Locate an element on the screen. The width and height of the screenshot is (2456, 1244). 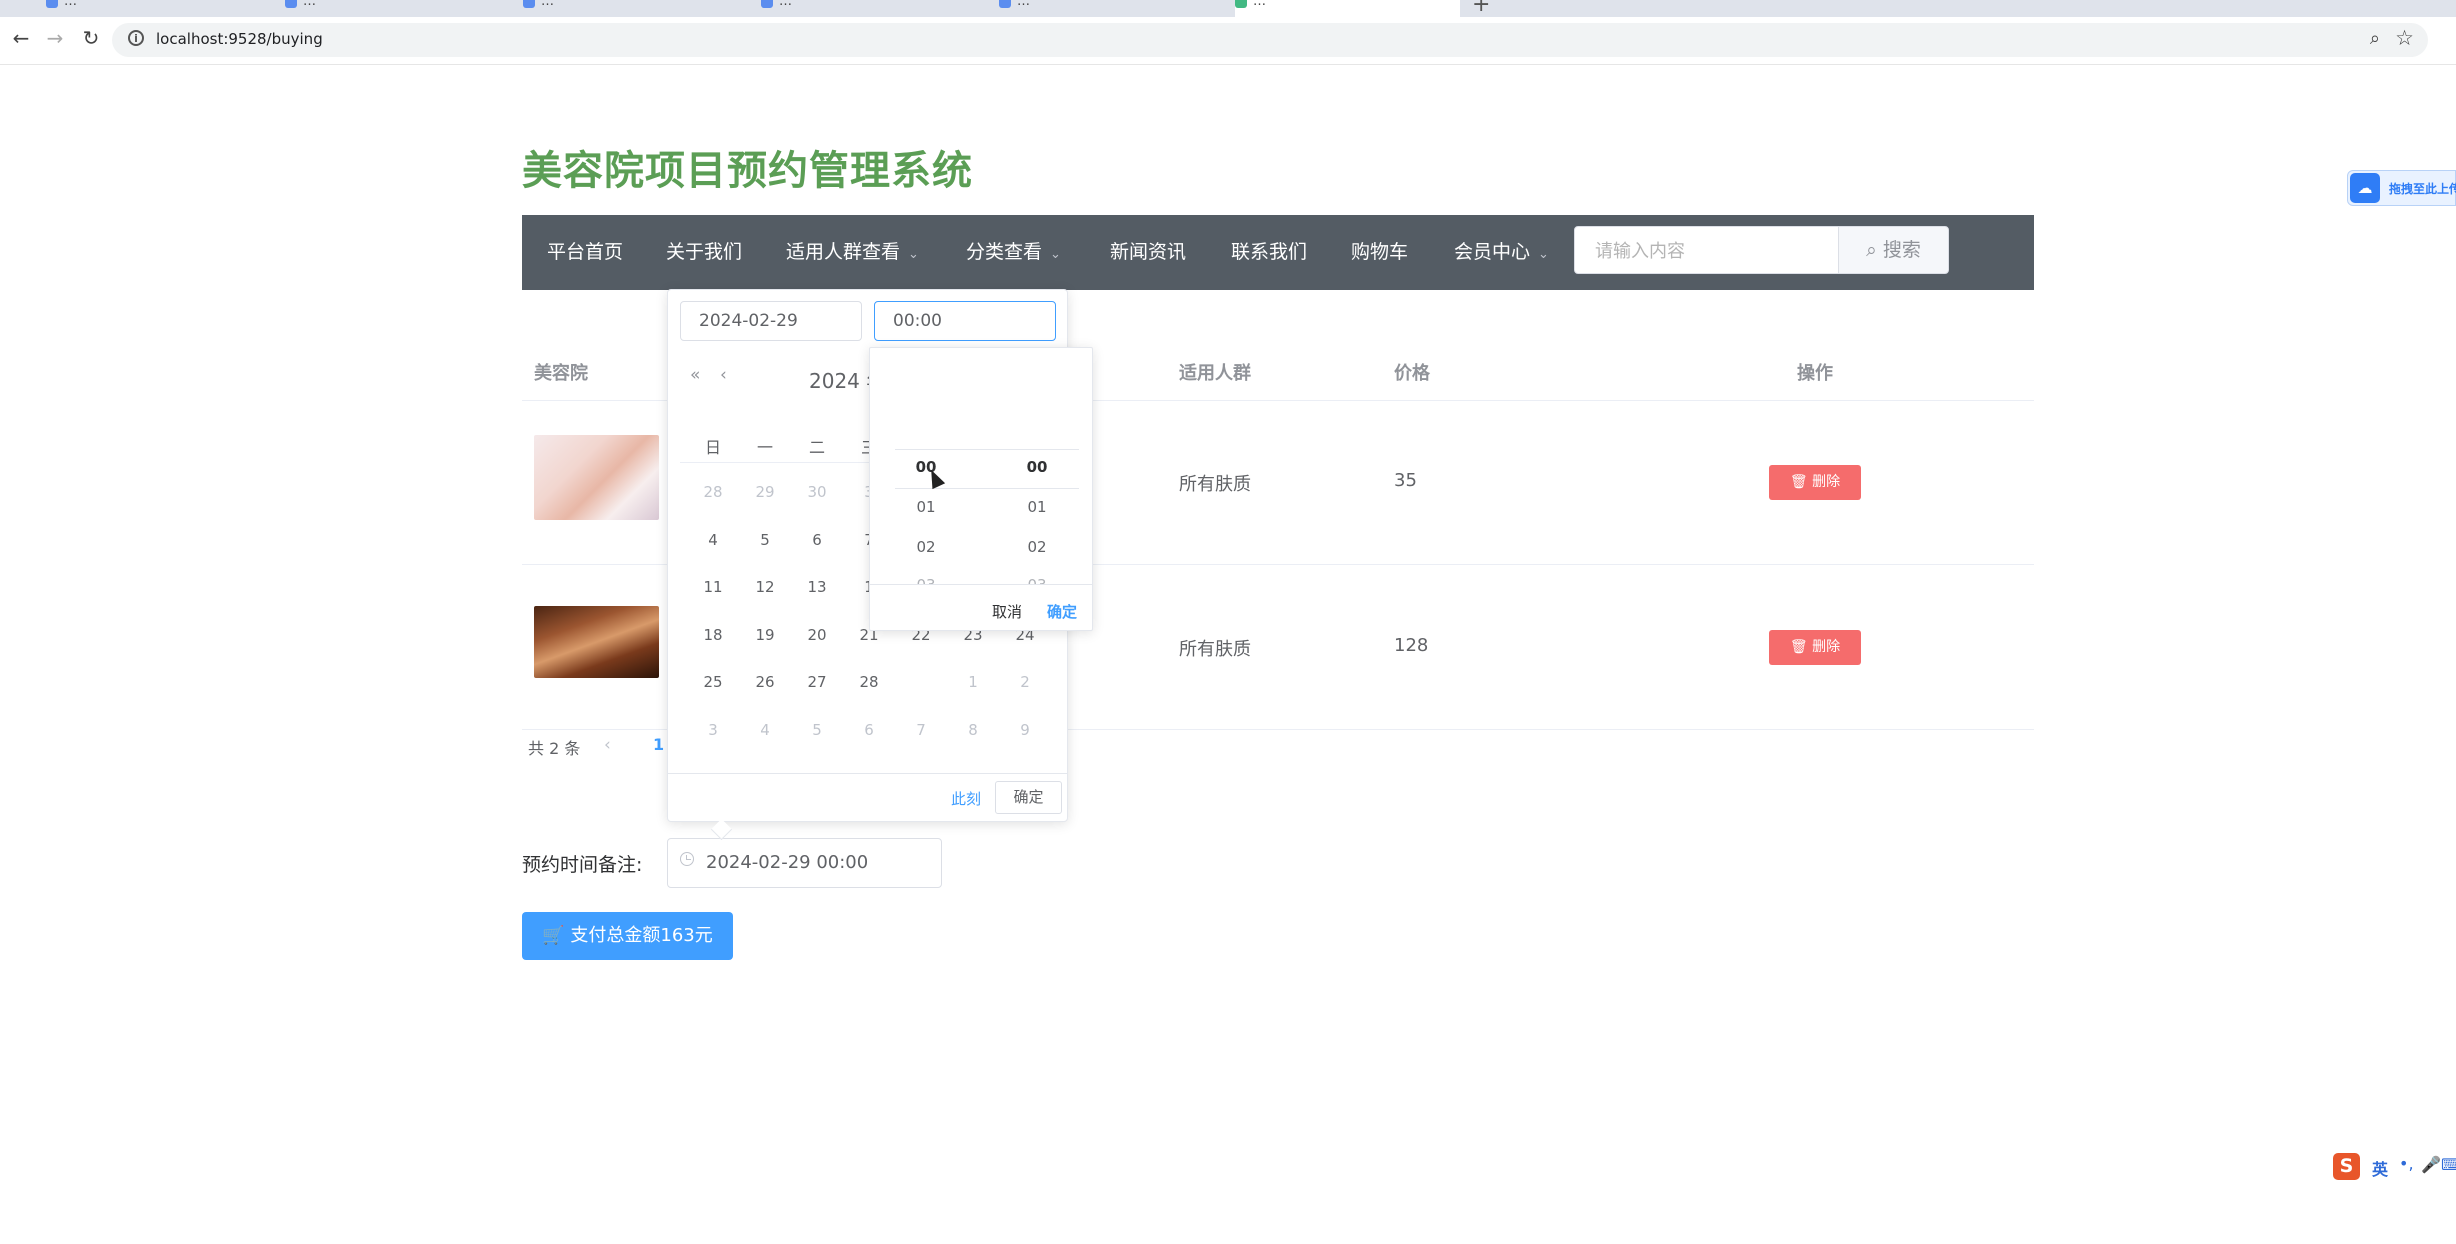
hour-option: 01 is located at coordinates (926, 507).